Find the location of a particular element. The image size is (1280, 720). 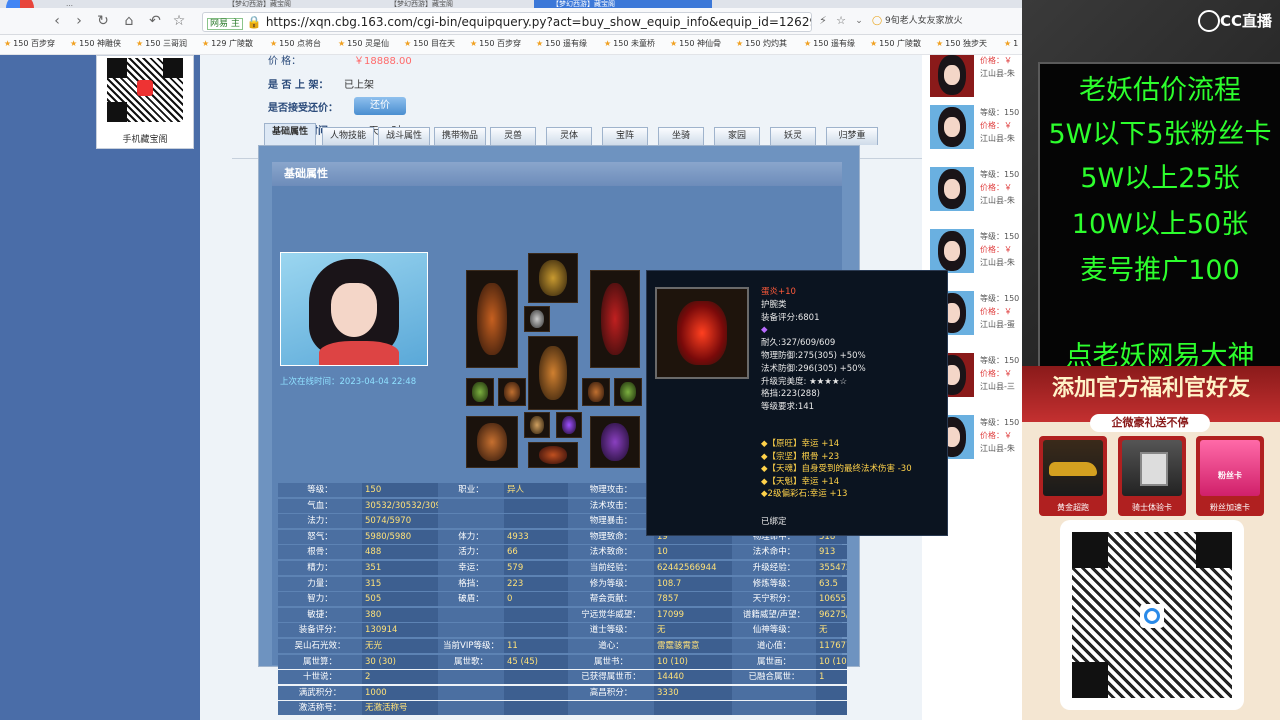

stat-value: 10 is located at coordinates (694, 552).